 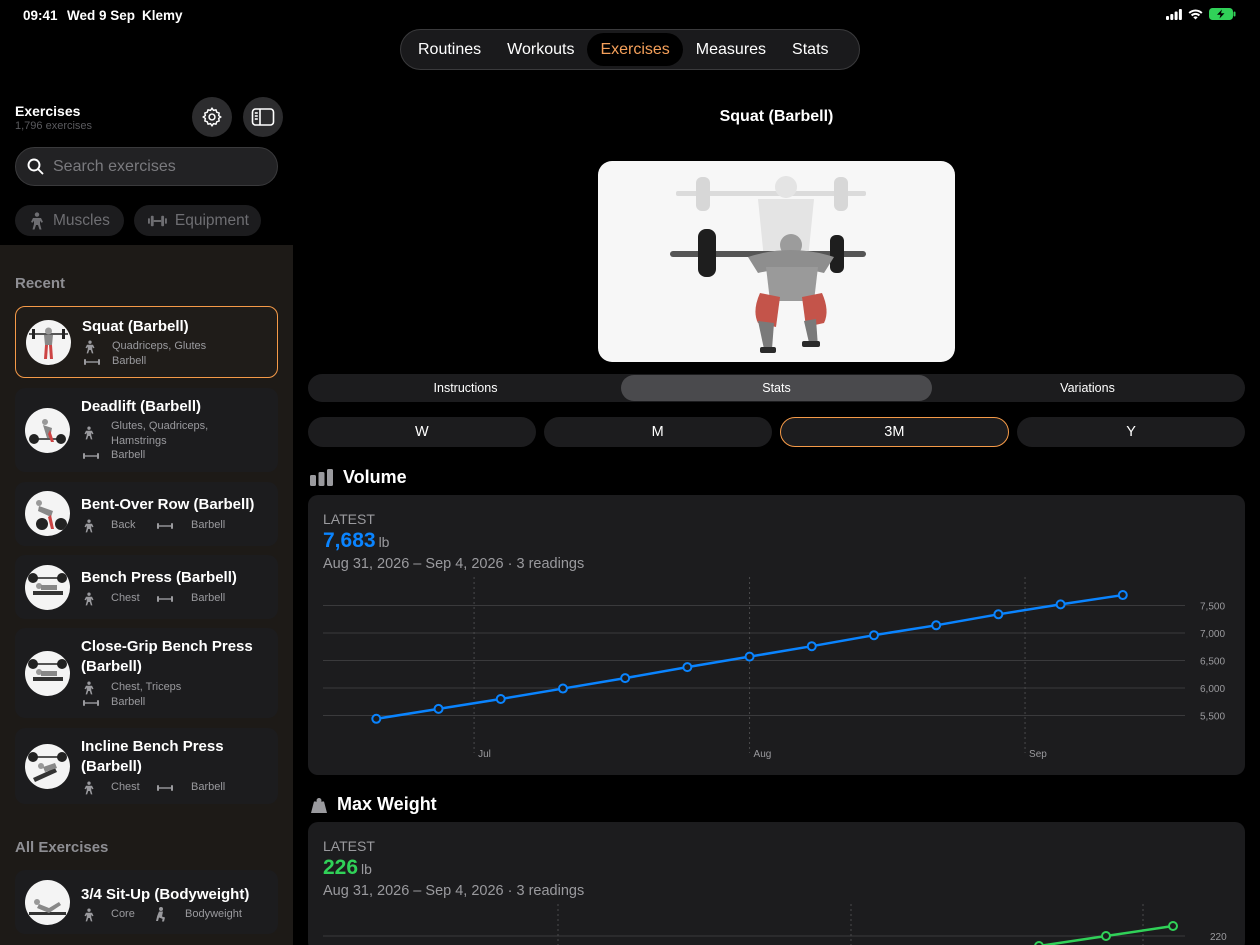 I want to click on exercise-muscles: Quadriceps, Glutes, so click(x=145, y=346).